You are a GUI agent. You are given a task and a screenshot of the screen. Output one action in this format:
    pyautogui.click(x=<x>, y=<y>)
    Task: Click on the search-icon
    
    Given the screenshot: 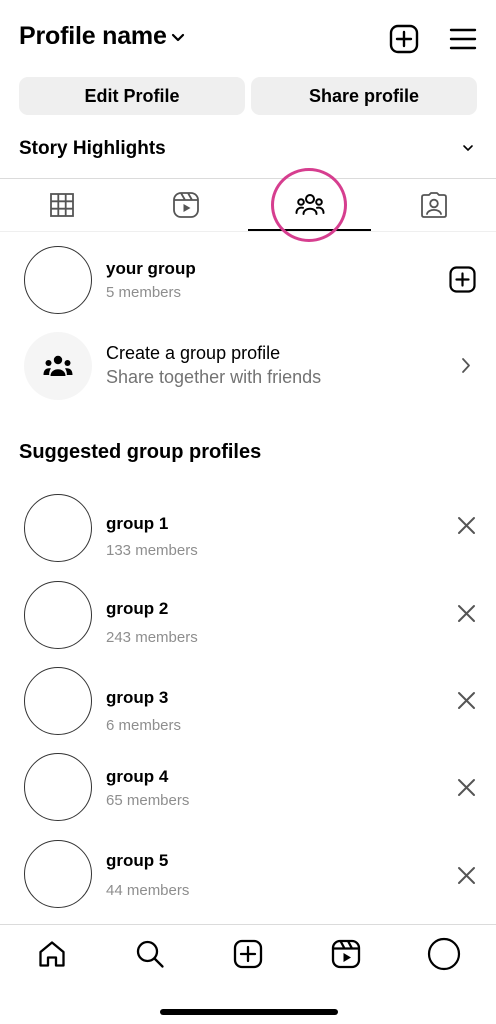 What is the action you would take?
    pyautogui.click(x=150, y=954)
    